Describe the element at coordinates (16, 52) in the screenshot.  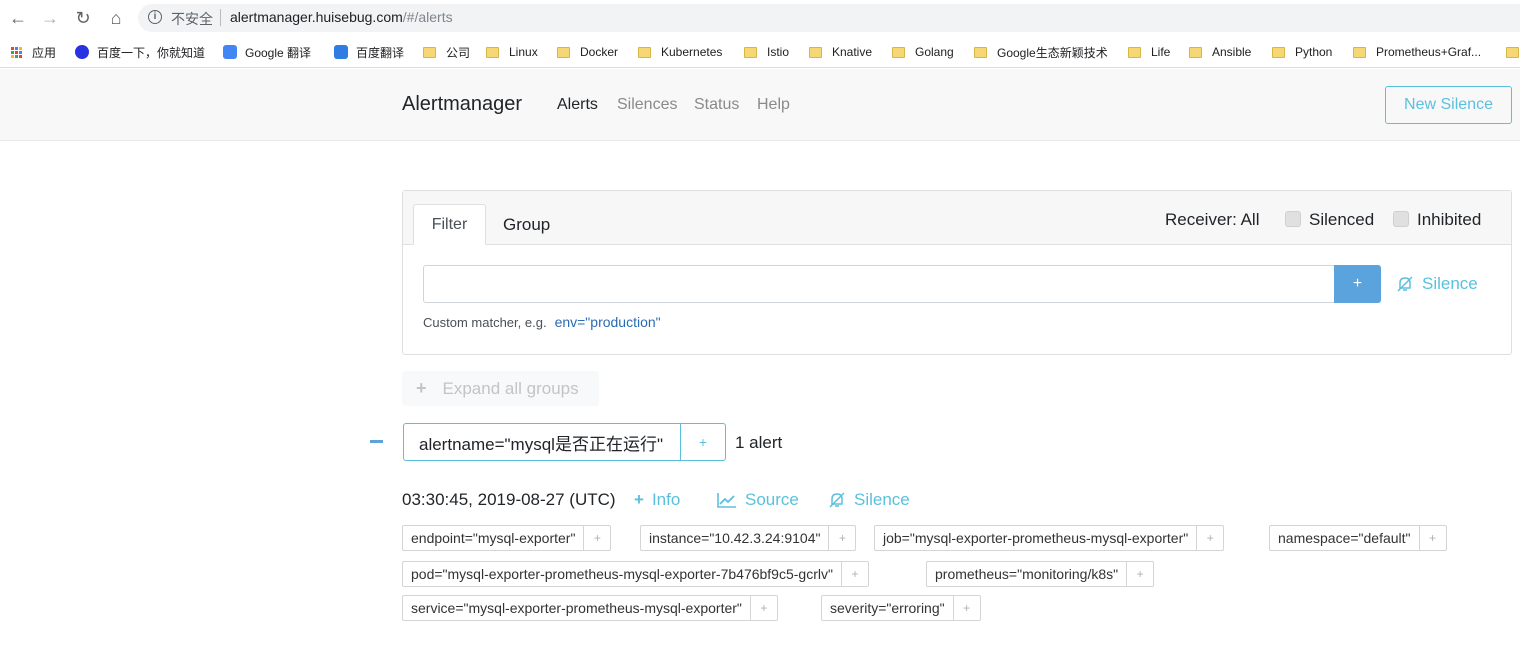
I see `apps-grid-icon` at that location.